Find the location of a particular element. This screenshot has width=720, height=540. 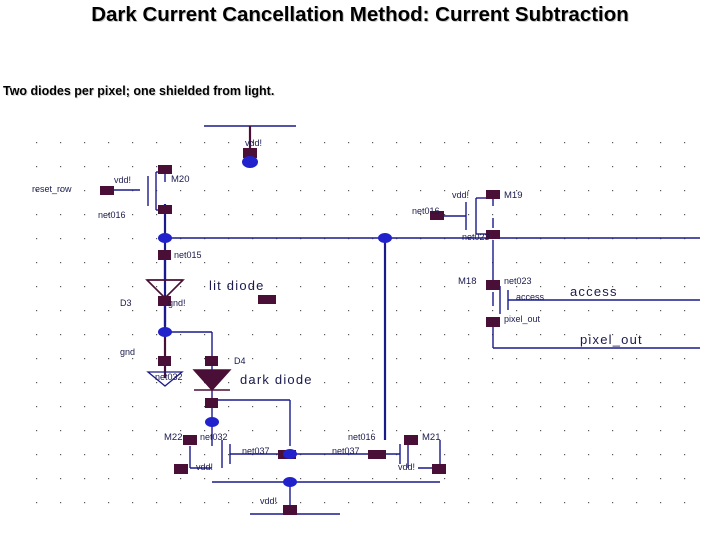

junction-gnd-branch is located at coordinates (165, 332).